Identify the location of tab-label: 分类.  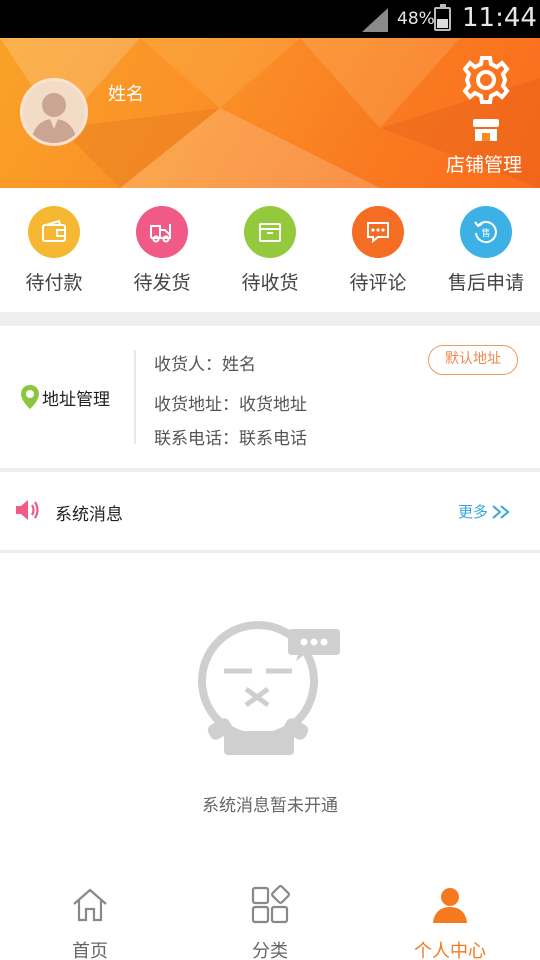
(270, 950).